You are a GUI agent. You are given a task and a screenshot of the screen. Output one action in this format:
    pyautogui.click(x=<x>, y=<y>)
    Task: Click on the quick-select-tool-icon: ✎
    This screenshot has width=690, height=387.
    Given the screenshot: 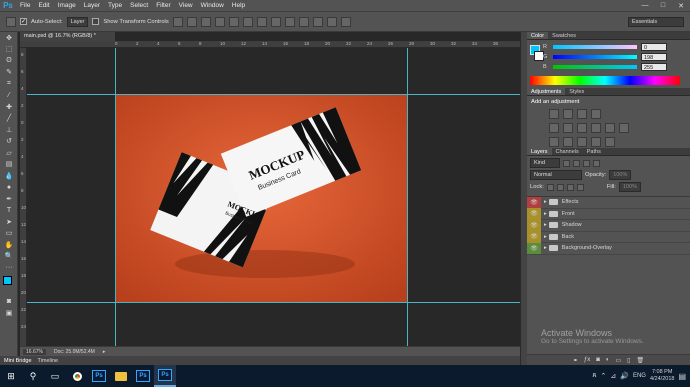 What is the action you would take?
    pyautogui.click(x=9, y=73)
    